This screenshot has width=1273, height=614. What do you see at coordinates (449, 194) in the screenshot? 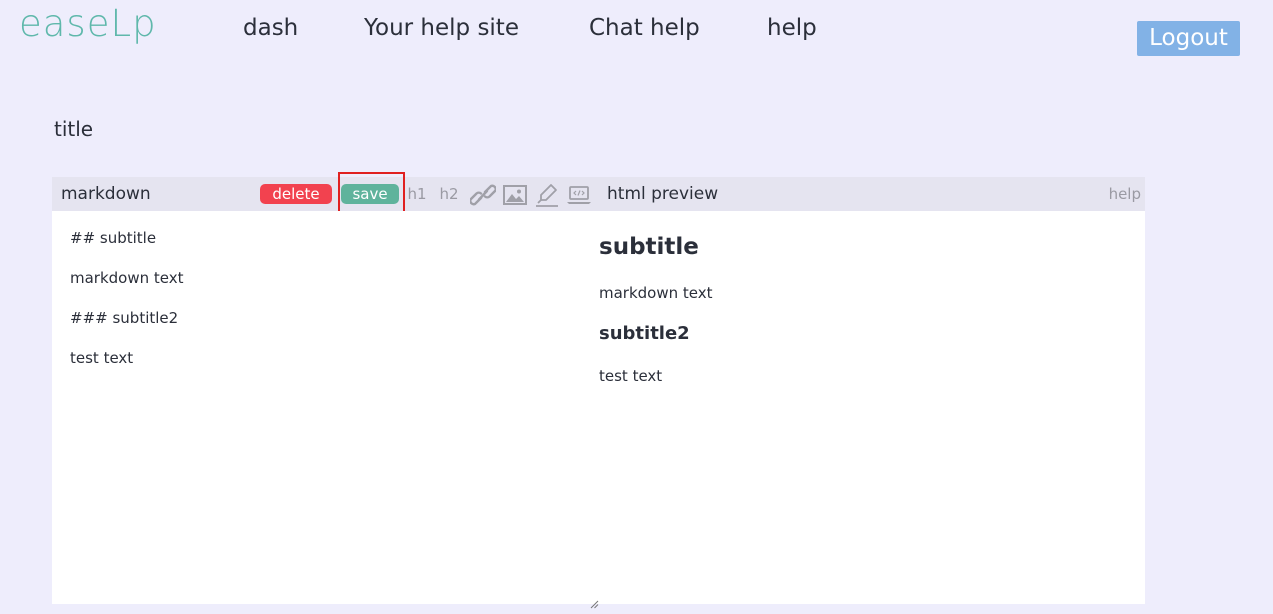
I see `h2-button: h2` at bounding box center [449, 194].